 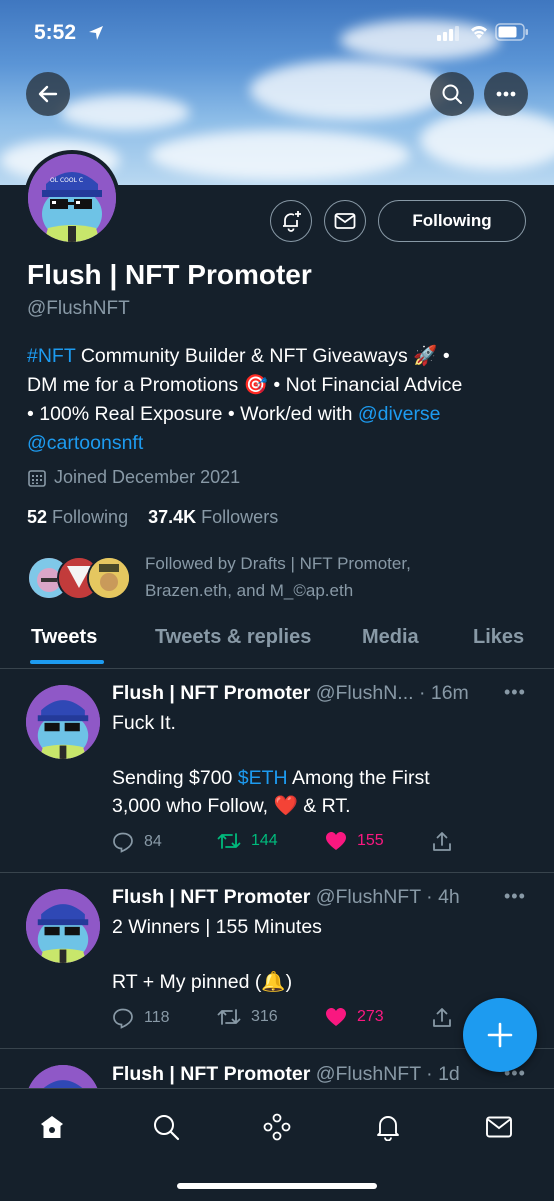 I want to click on back-button, so click(x=48, y=94).